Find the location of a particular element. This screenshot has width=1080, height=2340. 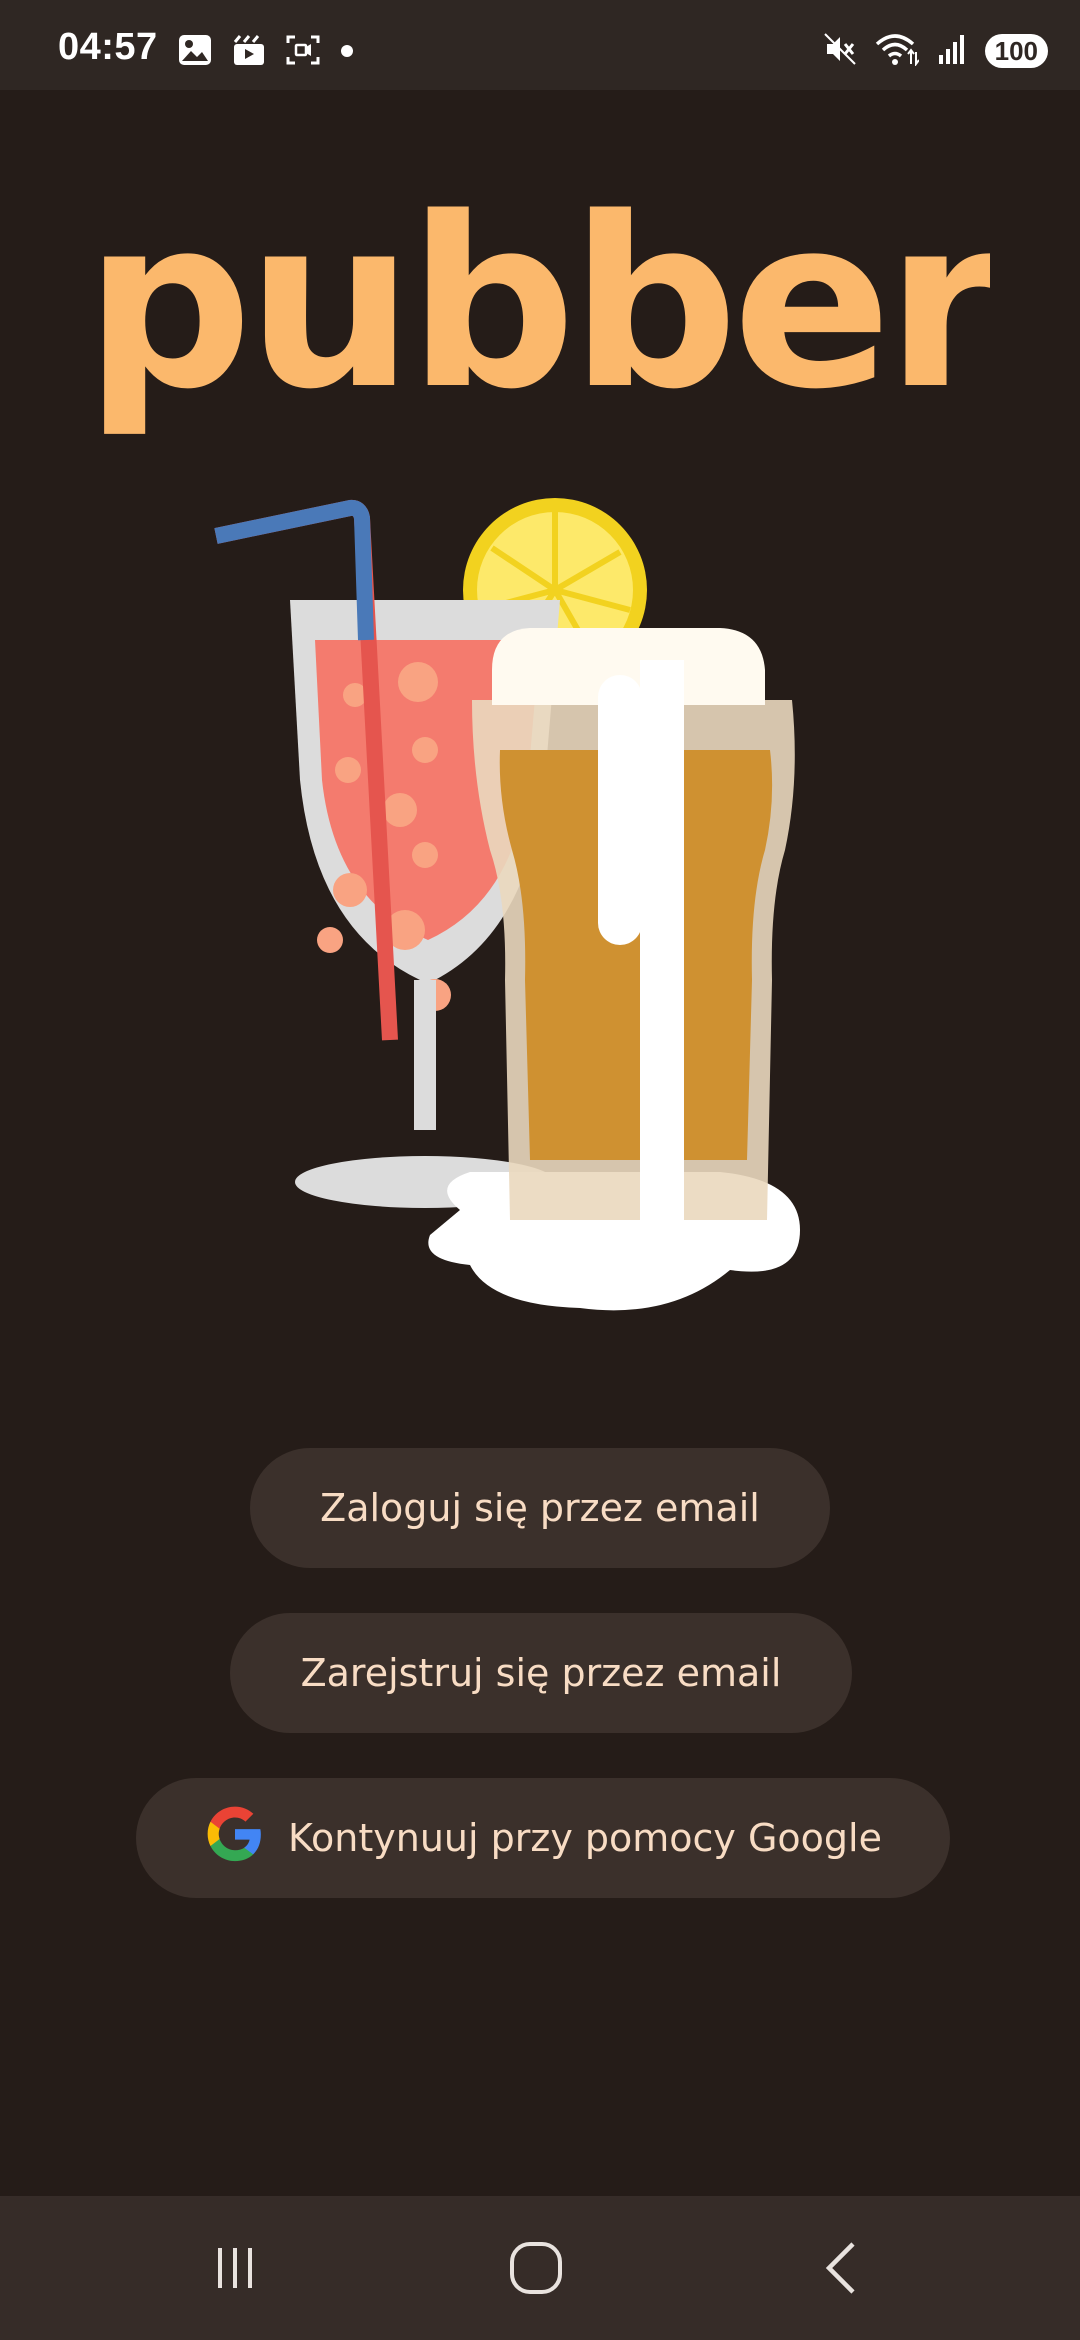

status-left-icons is located at coordinates (266, 52).